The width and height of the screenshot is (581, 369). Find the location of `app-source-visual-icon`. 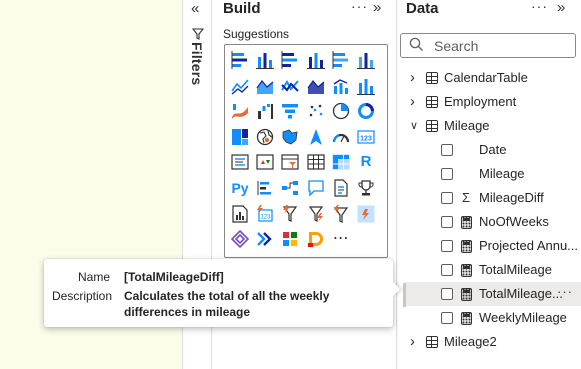

app-source-visual-icon is located at coordinates (290, 239).